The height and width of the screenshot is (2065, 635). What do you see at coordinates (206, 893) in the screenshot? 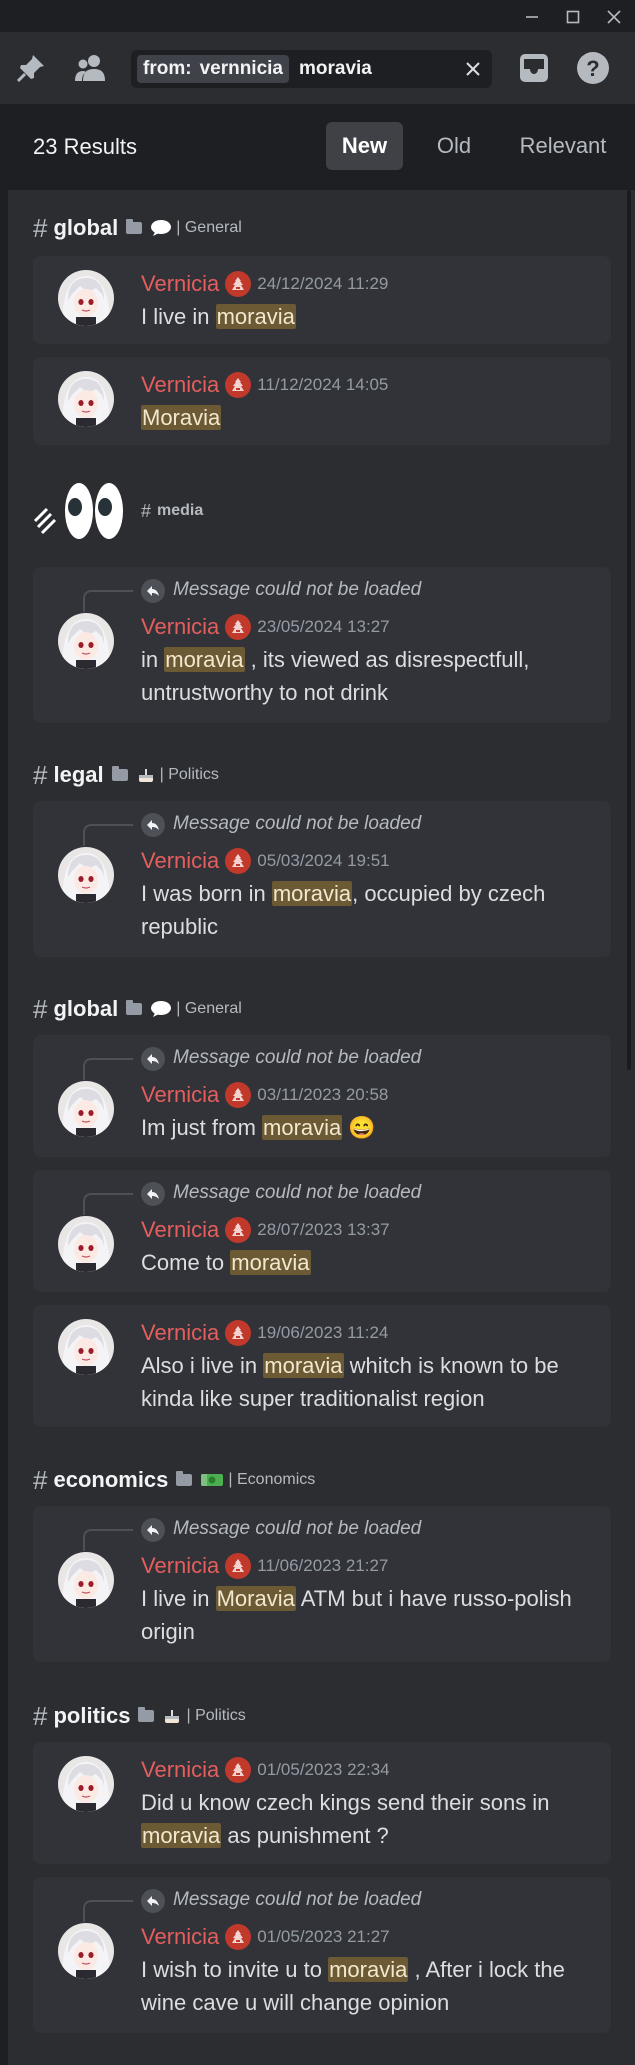
I see `message-text-before: I was born in` at bounding box center [206, 893].